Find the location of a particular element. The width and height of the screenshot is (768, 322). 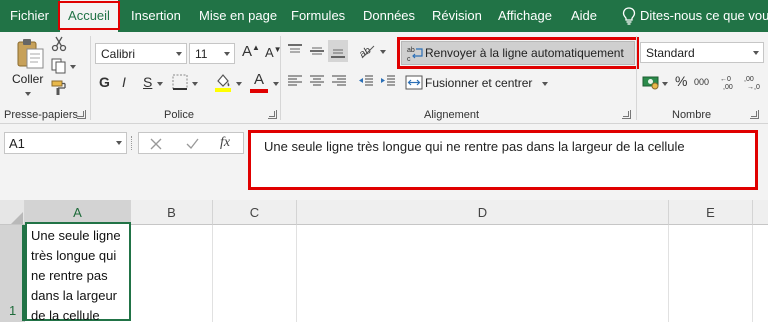

paste-icon is located at coordinates (30, 53).